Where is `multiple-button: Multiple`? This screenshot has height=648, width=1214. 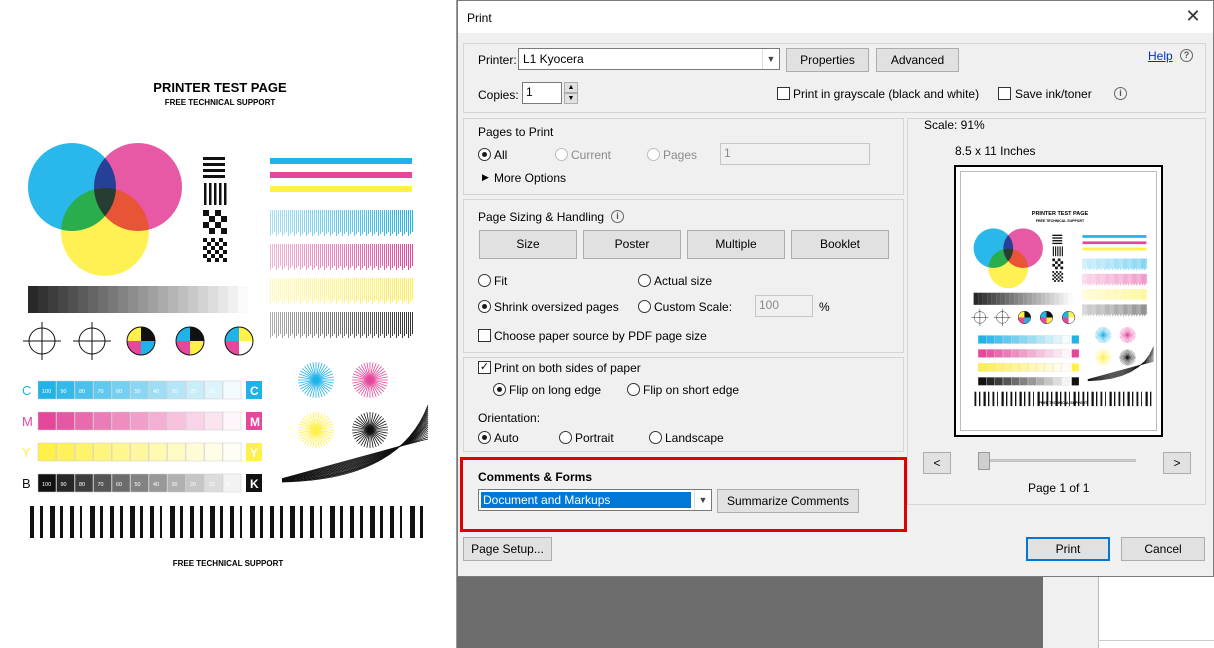 multiple-button: Multiple is located at coordinates (736, 244).